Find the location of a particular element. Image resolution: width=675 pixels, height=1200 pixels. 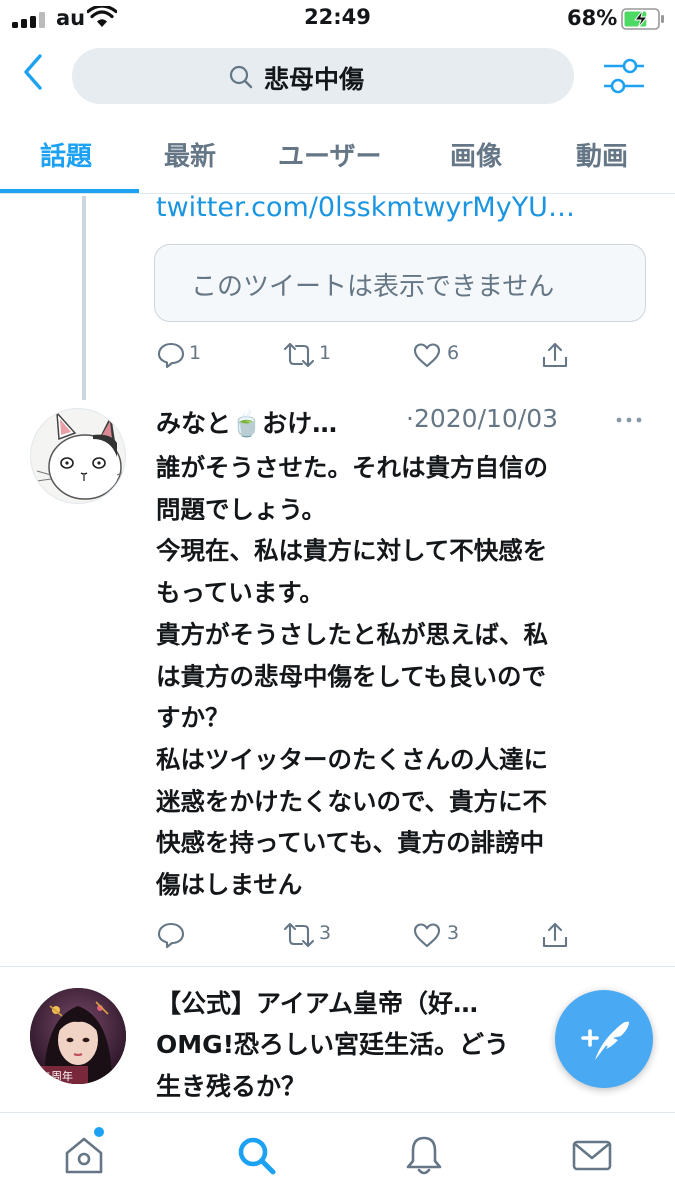

tab-latest: 最新 is located at coordinates (190, 154).